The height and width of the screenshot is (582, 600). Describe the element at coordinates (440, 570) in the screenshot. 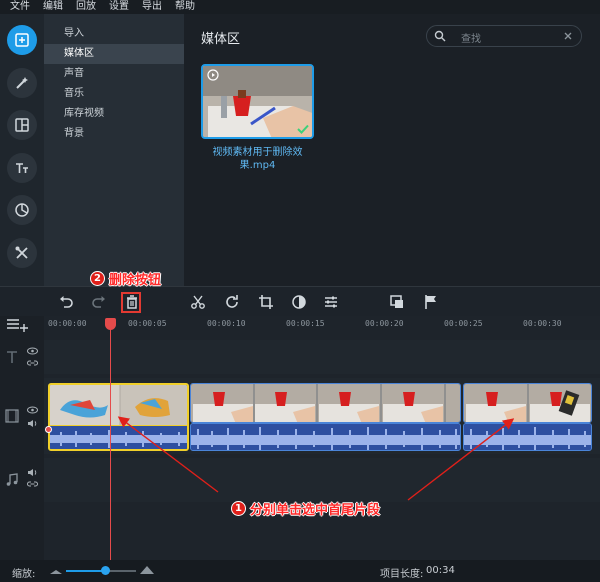

I see `project-length-value: 00:34` at that location.